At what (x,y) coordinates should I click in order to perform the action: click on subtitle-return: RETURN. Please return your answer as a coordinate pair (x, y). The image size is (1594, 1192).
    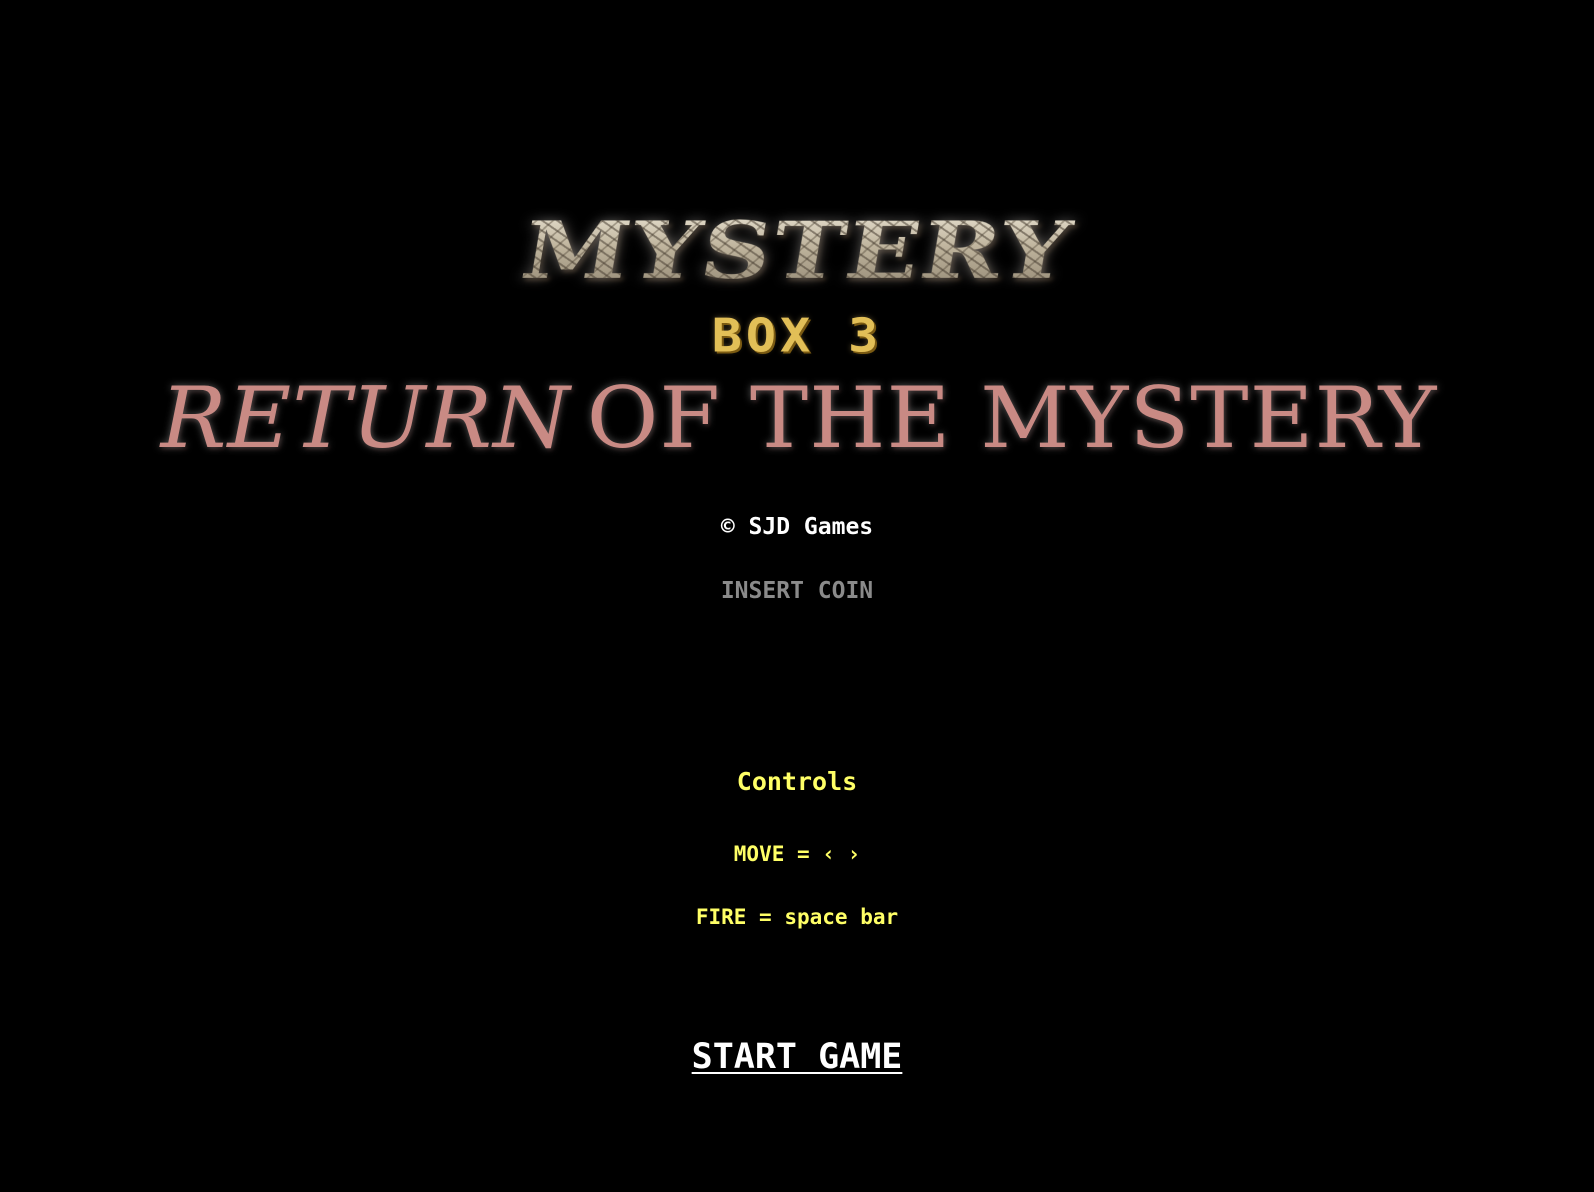
    Looking at the image, I should click on (365, 418).